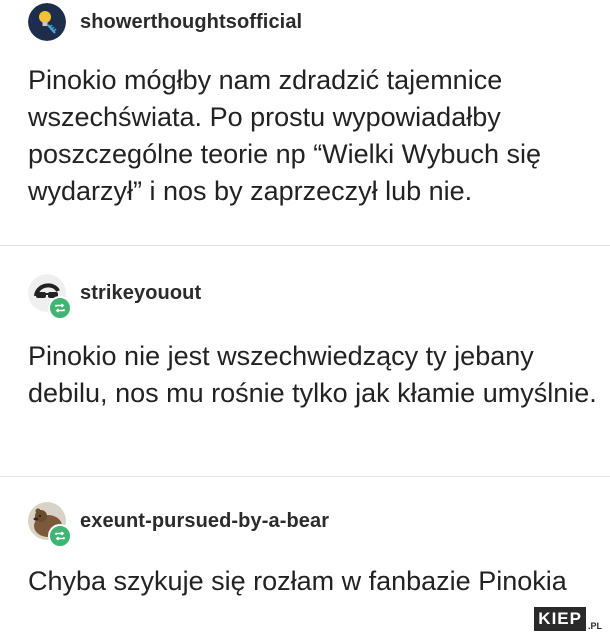 This screenshot has height=641, width=610. What do you see at coordinates (204, 521) in the screenshot?
I see `username: exeunt-pursued-by-a-bear` at bounding box center [204, 521].